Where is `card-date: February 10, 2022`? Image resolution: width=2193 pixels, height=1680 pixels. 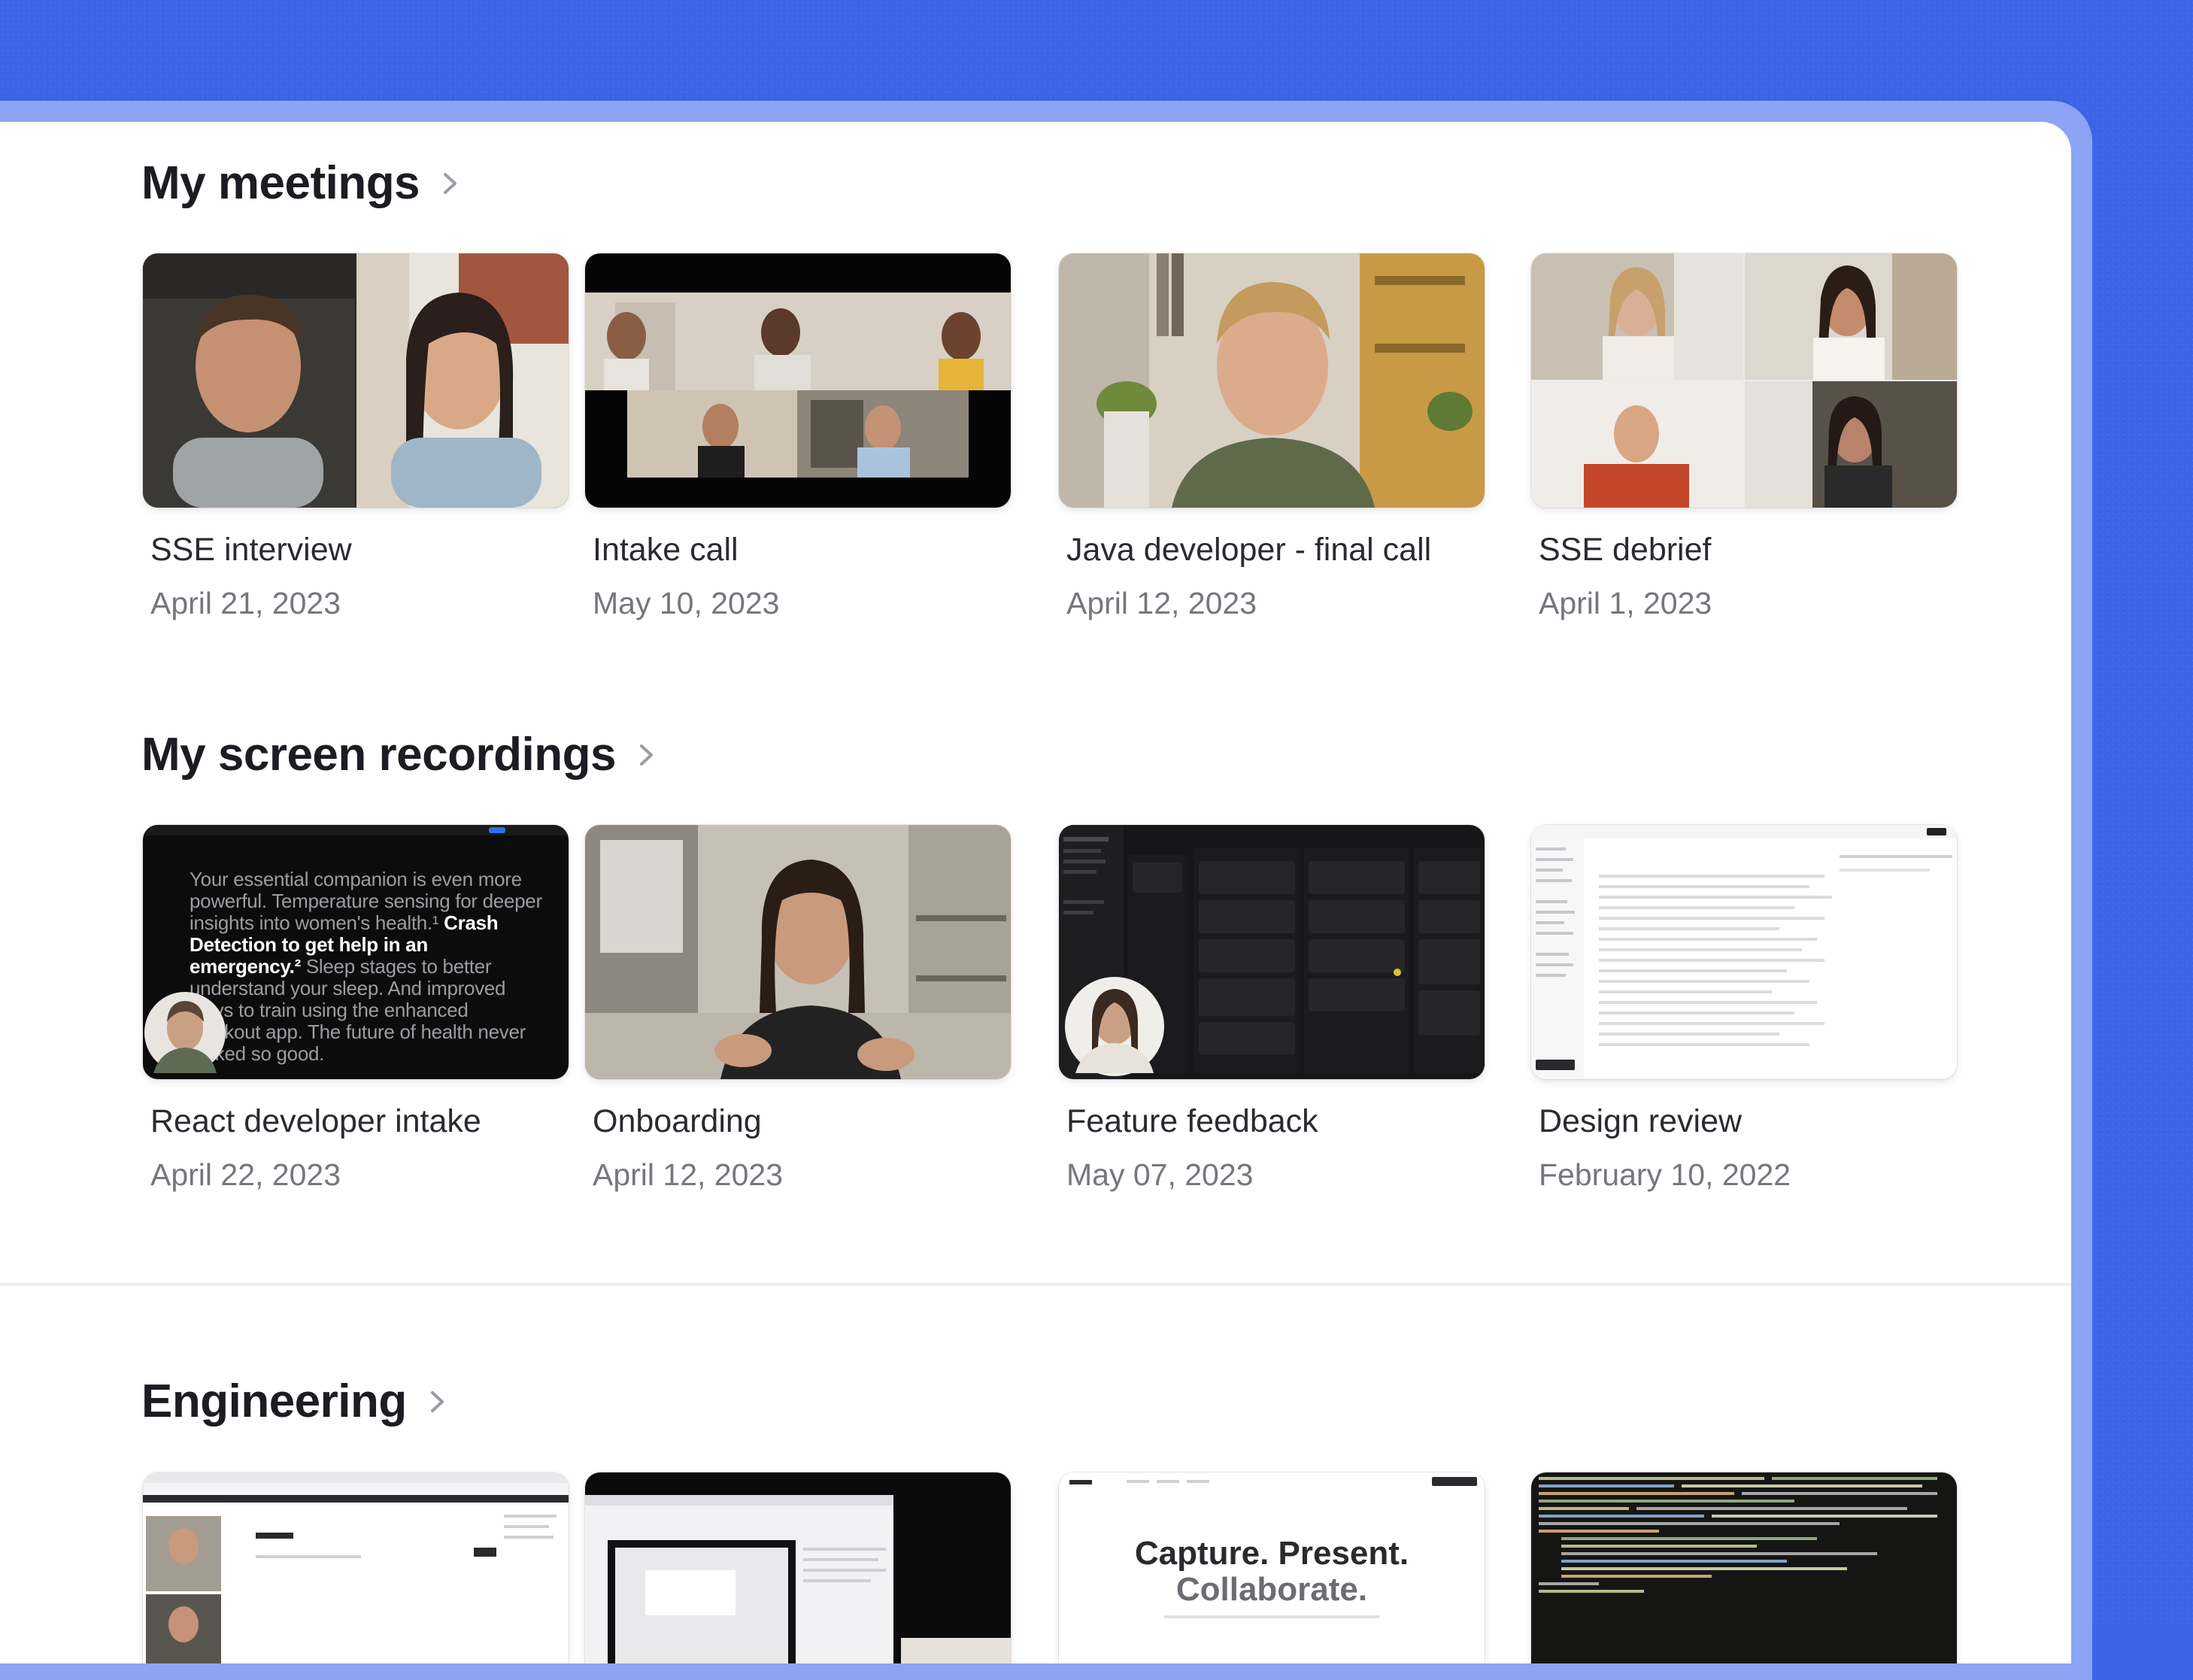
card-date: February 10, 2022 is located at coordinates (1665, 1174).